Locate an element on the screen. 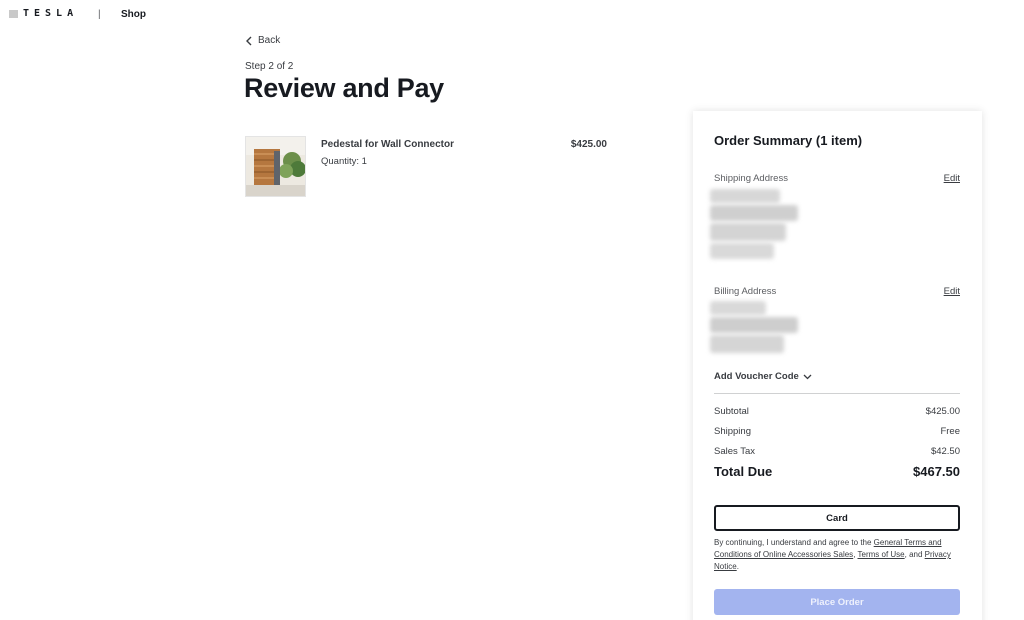 The width and height of the screenshot is (1024, 620). shop-link: Shop is located at coordinates (133, 14).